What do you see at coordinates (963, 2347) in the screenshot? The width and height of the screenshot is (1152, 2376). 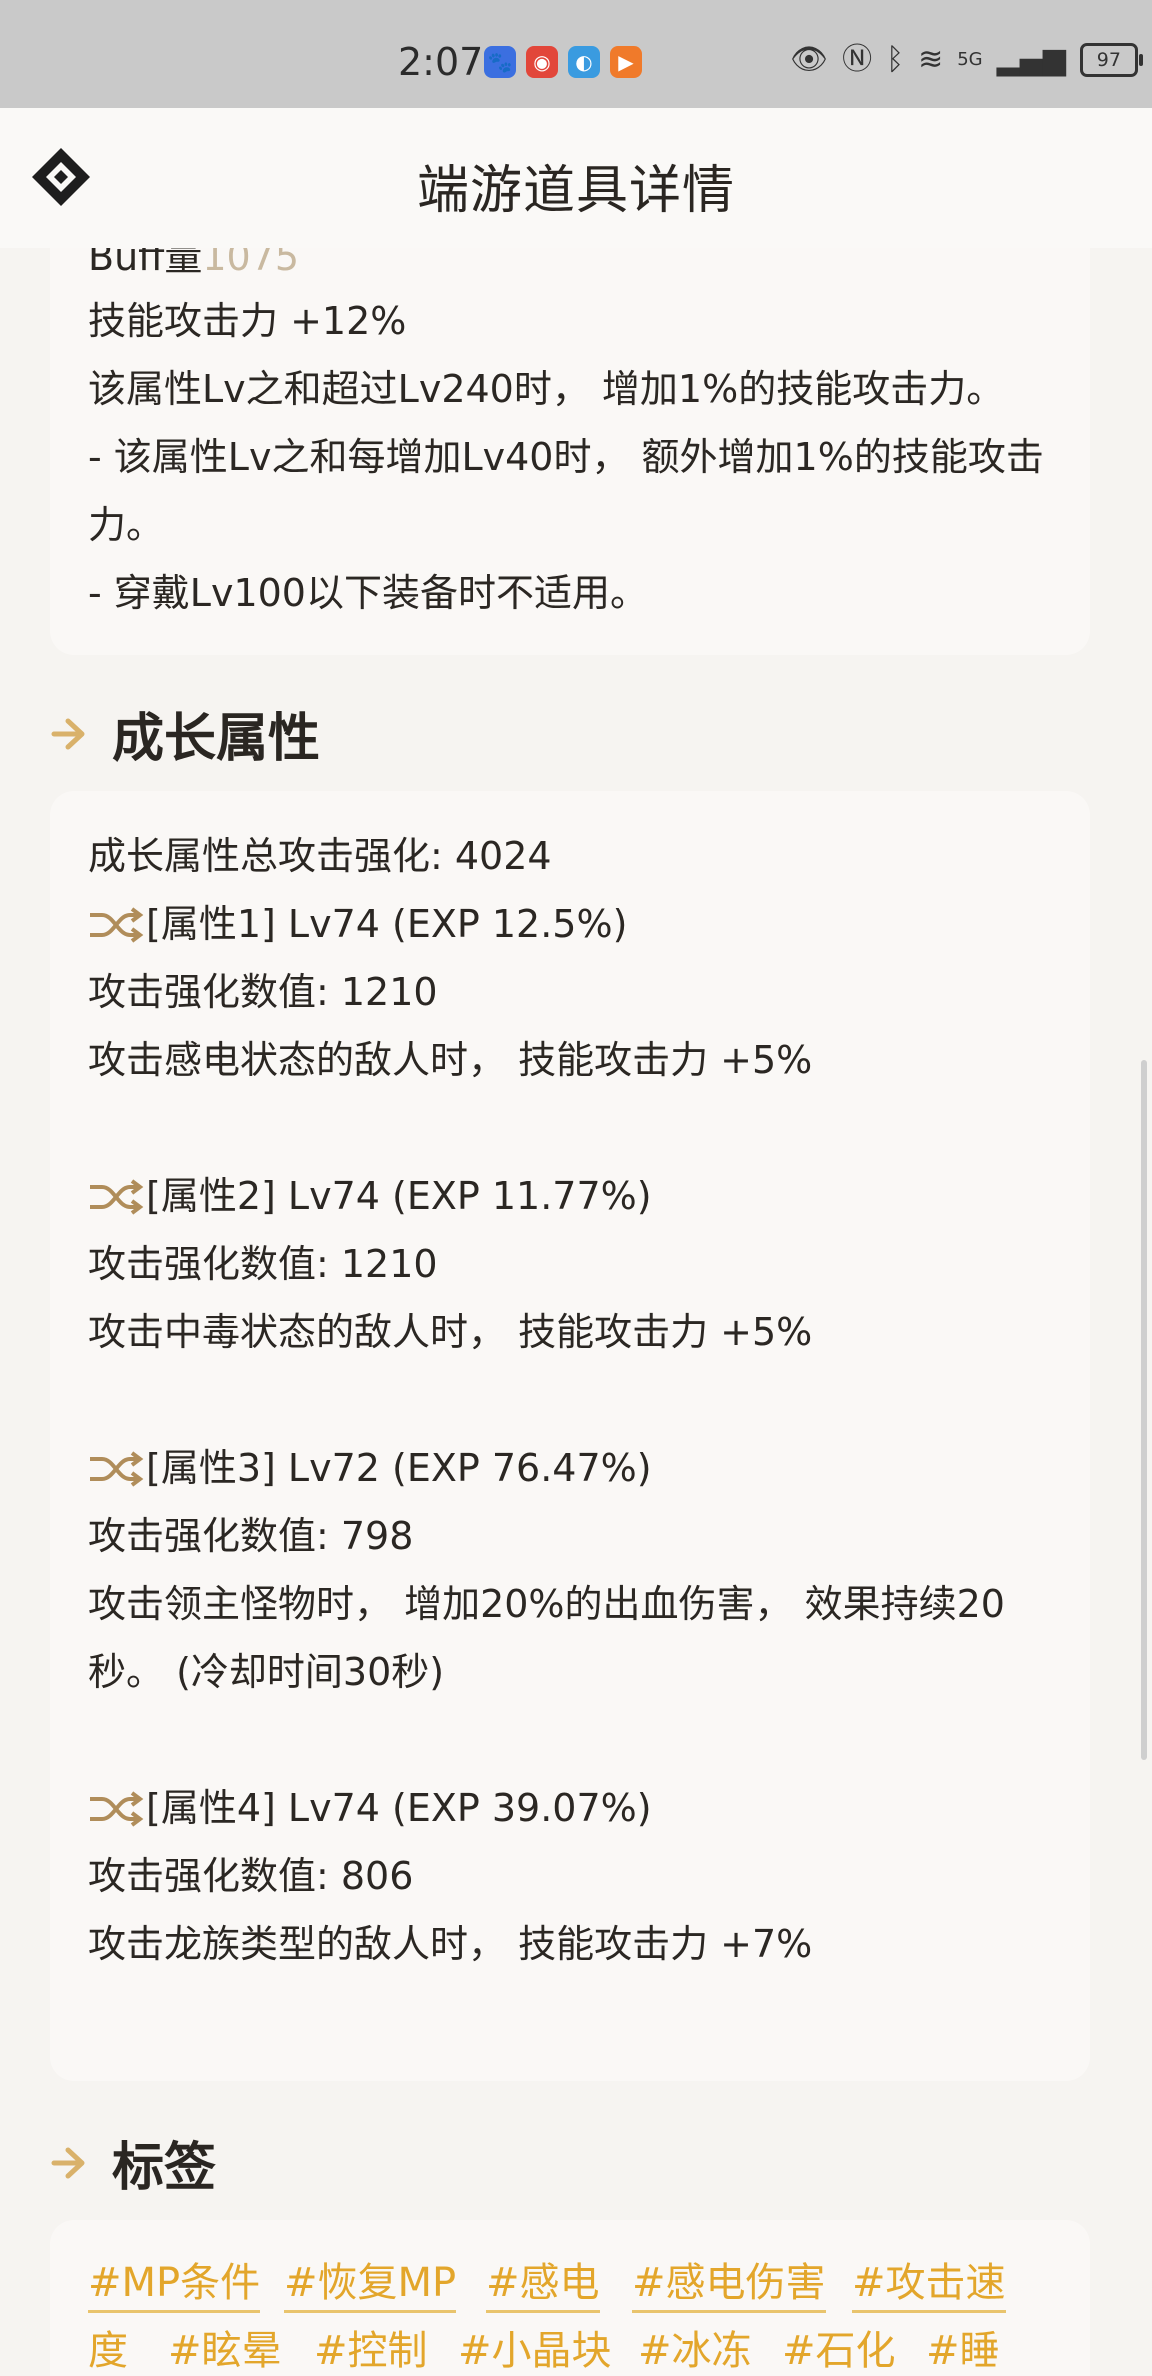 I see `tag: #睡` at bounding box center [963, 2347].